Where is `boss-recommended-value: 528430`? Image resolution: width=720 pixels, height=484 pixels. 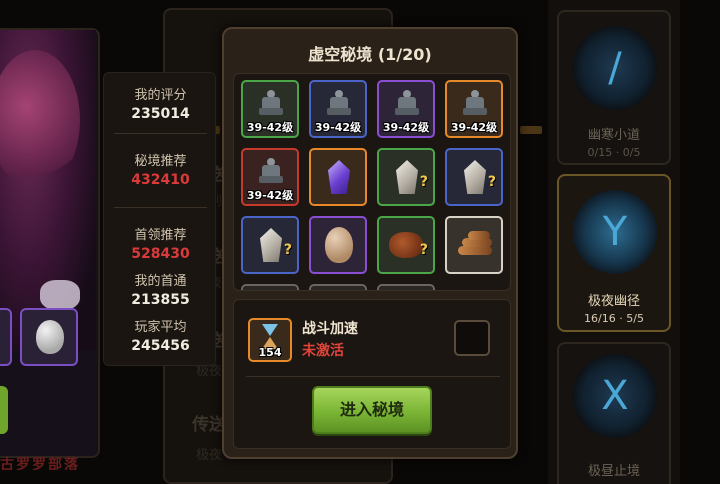
boss-recommended-value: 528430 is located at coordinates (160, 254).